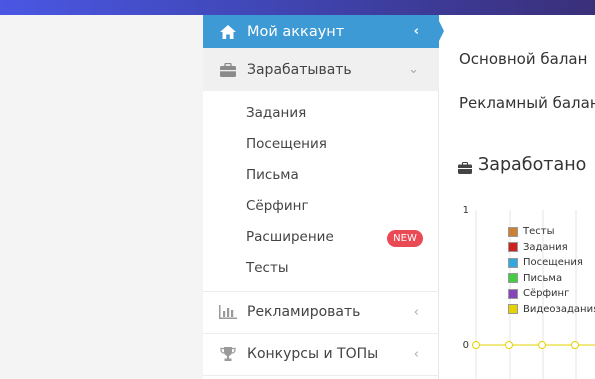  Describe the element at coordinates (405, 238) in the screenshot. I see `new-badge: NEW` at that location.